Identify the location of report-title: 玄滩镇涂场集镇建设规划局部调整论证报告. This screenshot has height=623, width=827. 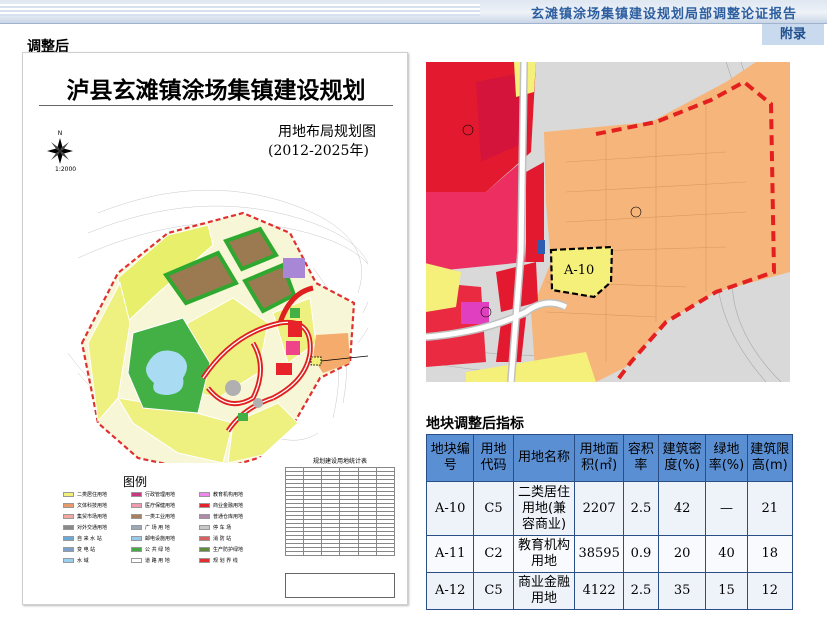
(663, 14).